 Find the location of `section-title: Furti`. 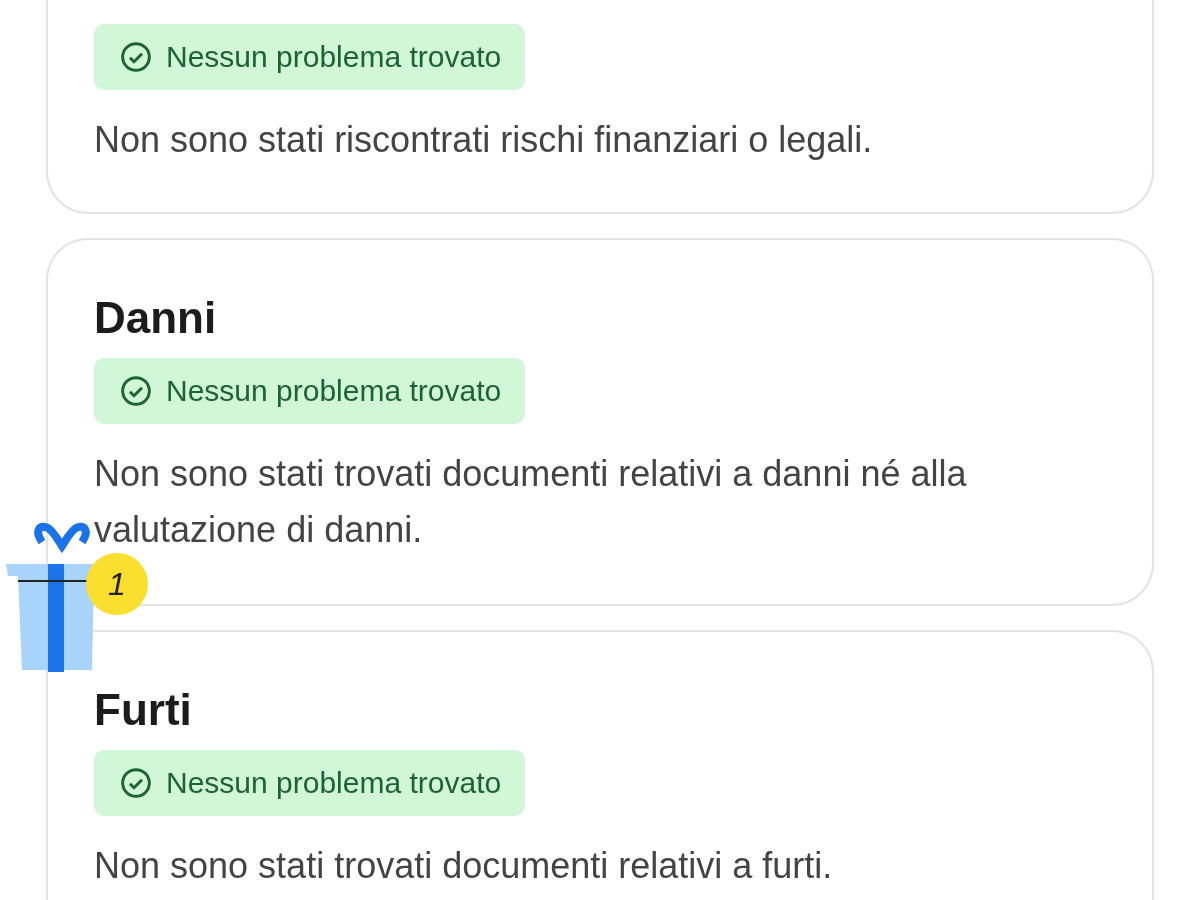

section-title: Furti is located at coordinates (143, 710).